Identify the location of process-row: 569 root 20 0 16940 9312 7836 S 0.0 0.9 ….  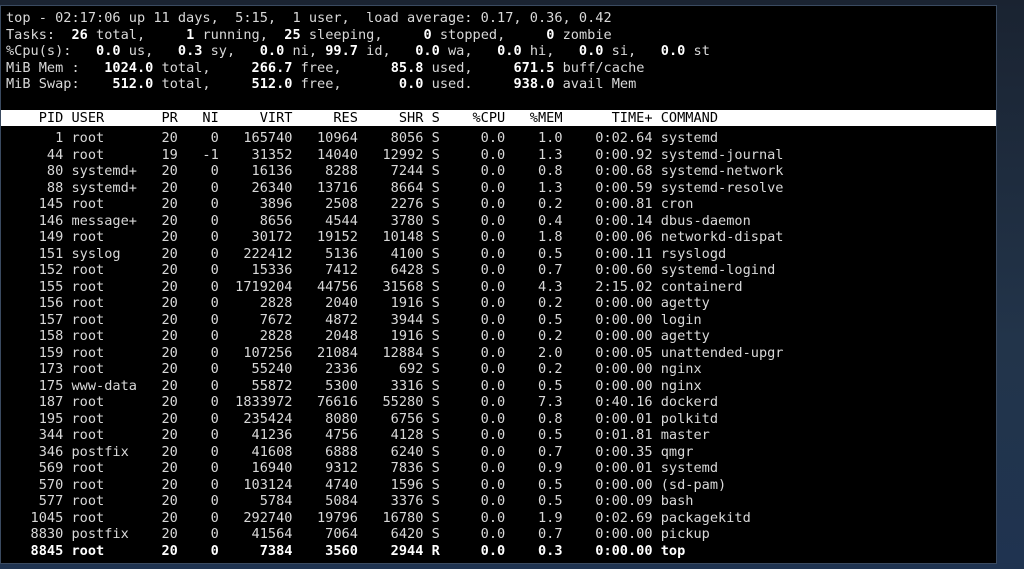
(362, 468).